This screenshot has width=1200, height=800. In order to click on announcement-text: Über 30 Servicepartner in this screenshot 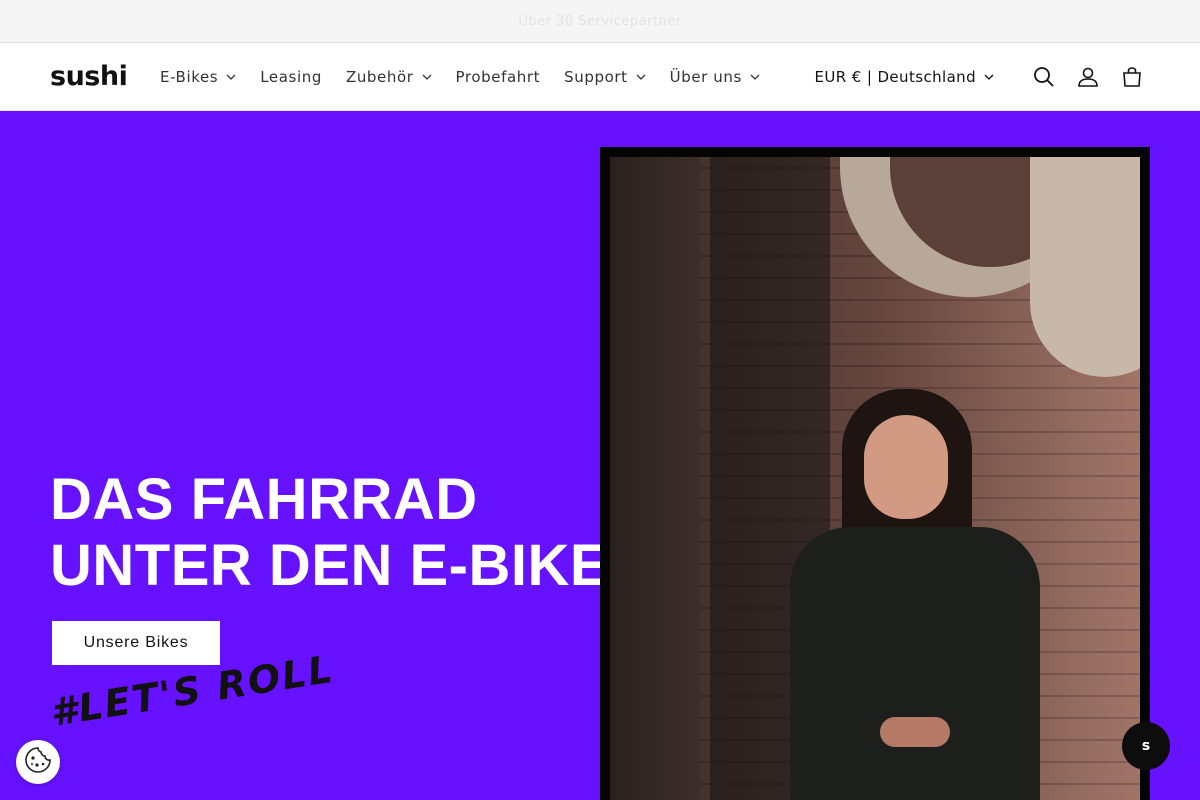, I will do `click(600, 21)`.